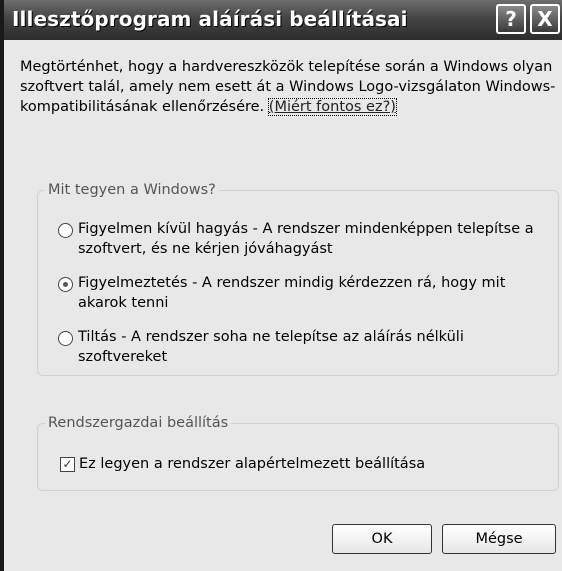 This screenshot has height=571, width=562. I want to click on radio-block, so click(65, 338).